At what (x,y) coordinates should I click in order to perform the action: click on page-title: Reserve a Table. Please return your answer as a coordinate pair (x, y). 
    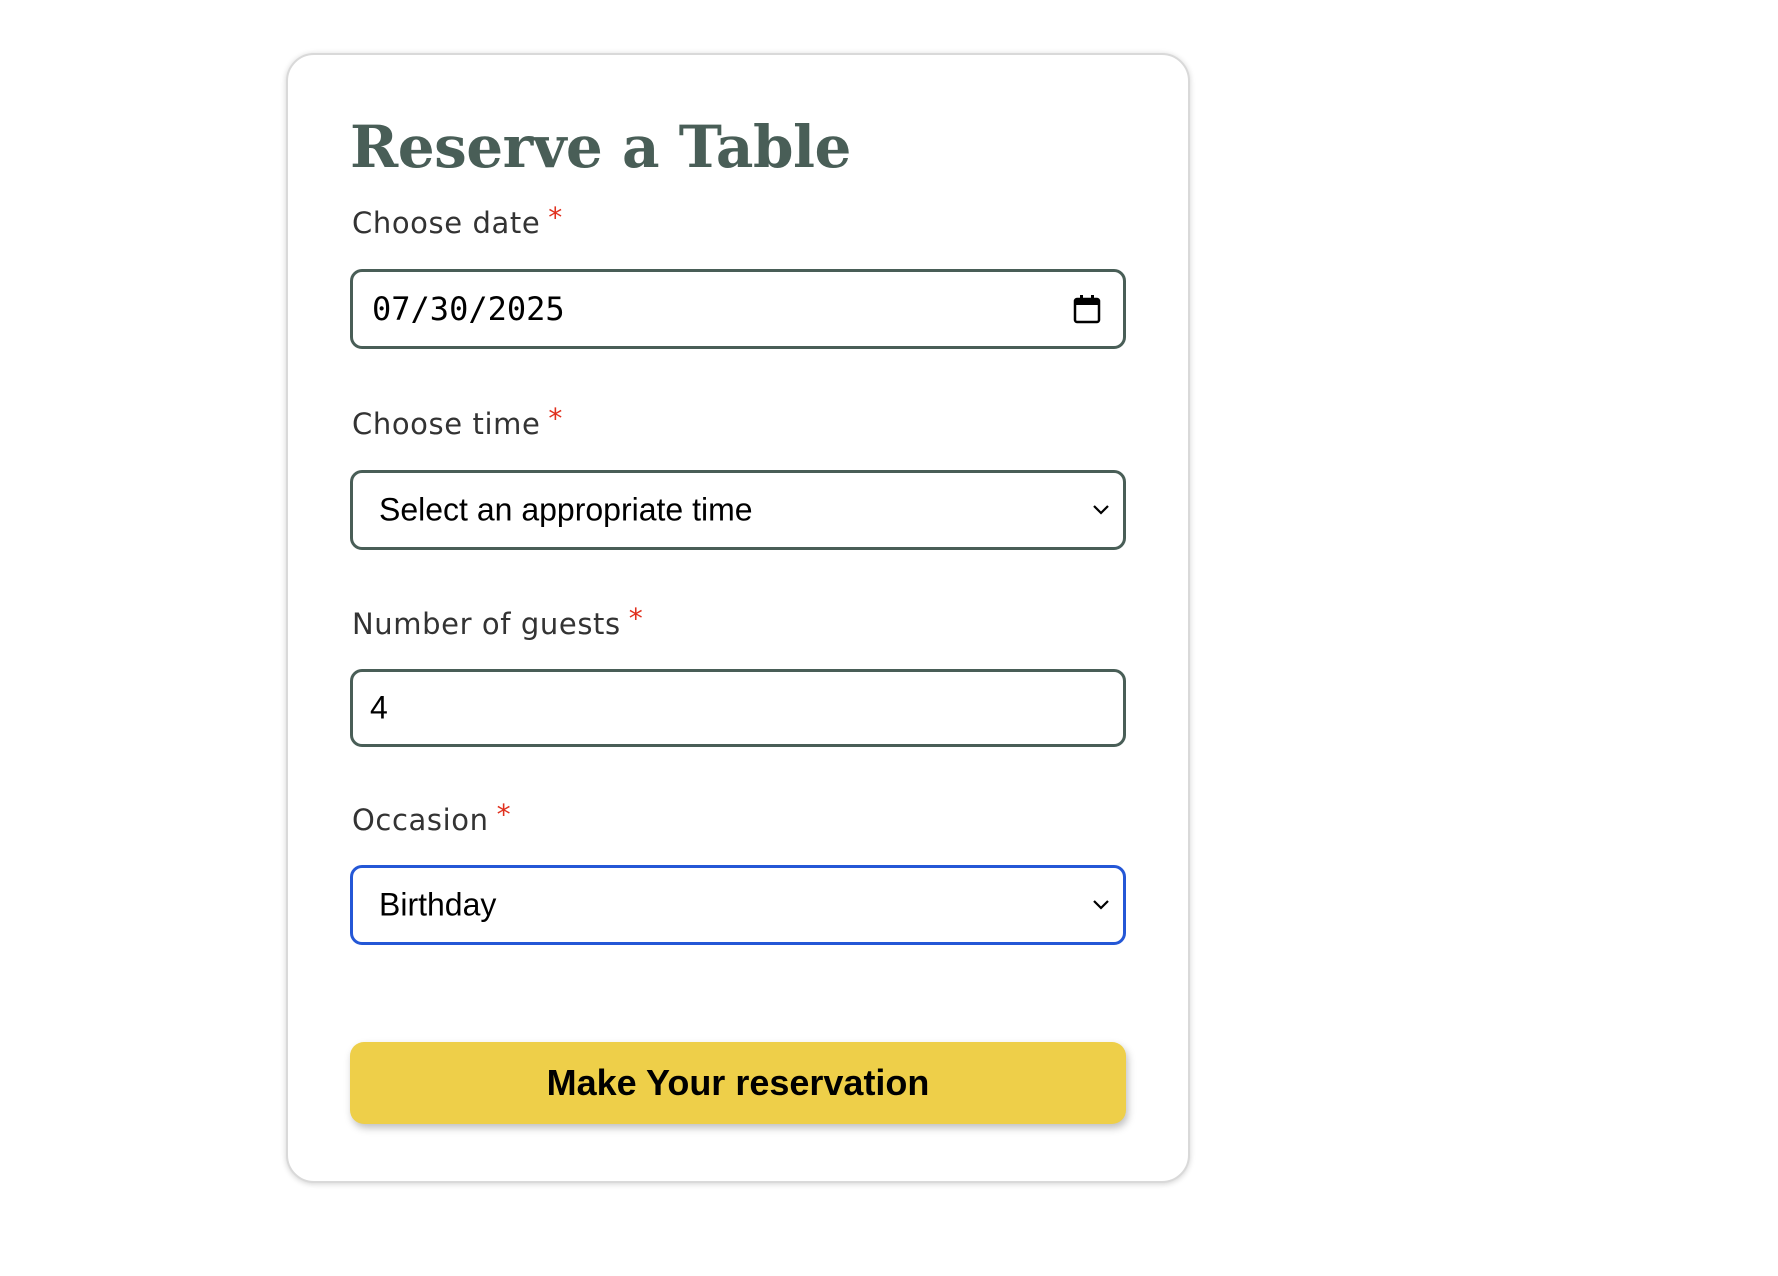
    Looking at the image, I should click on (600, 147).